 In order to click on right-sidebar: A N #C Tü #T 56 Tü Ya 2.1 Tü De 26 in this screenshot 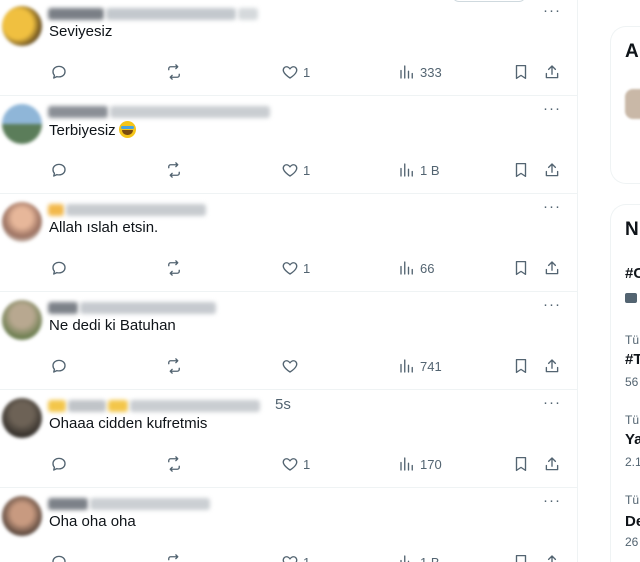, I will do `click(625, 281)`.